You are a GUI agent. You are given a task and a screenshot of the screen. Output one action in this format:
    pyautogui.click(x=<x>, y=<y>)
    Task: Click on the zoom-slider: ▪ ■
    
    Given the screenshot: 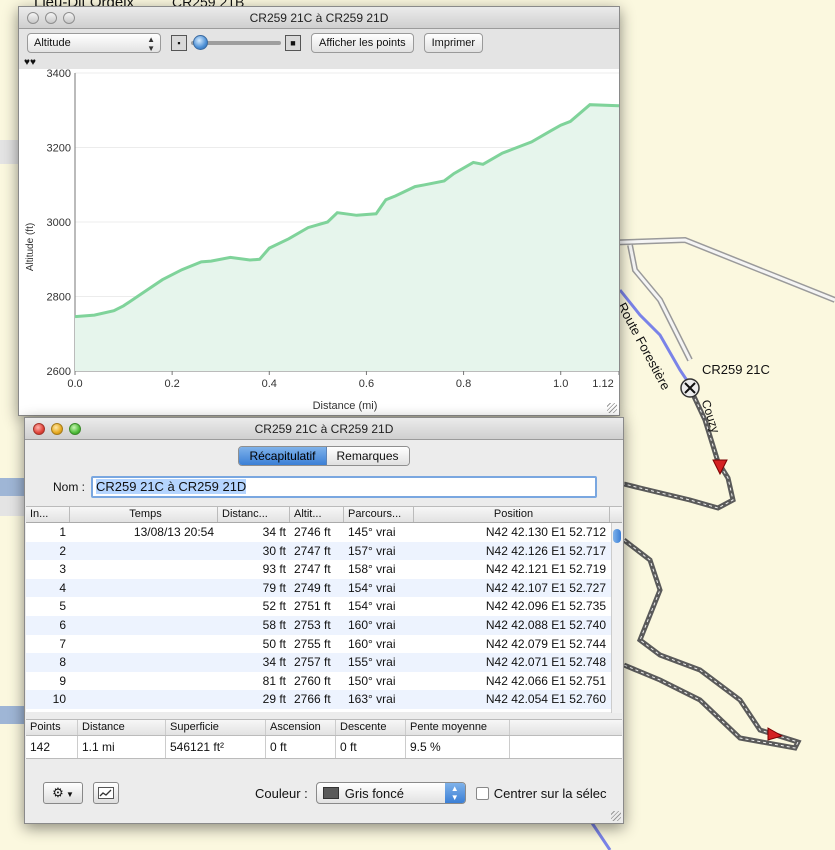 What is the action you would take?
    pyautogui.click(x=236, y=43)
    